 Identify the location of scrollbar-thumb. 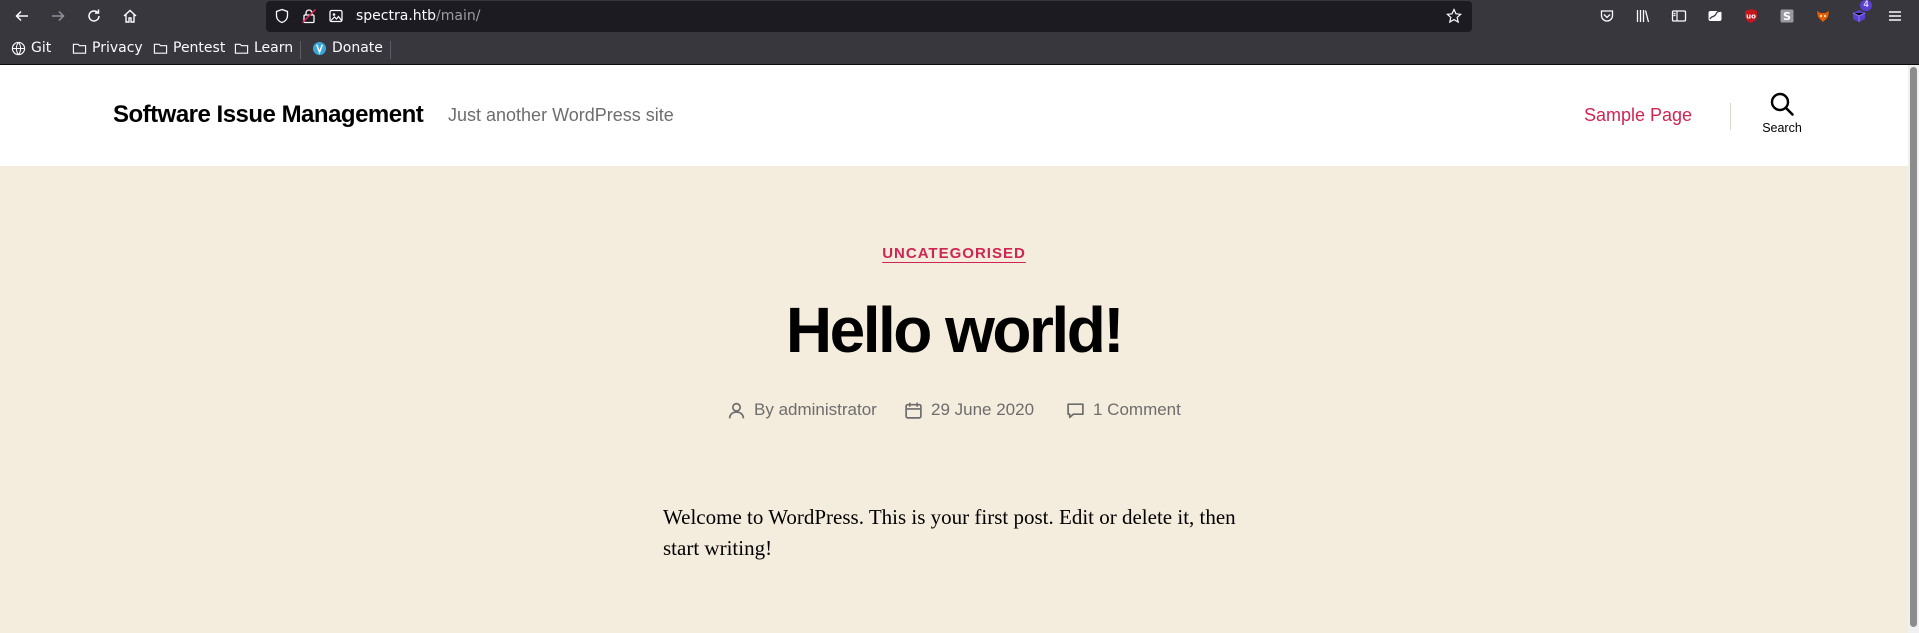
(1913, 347).